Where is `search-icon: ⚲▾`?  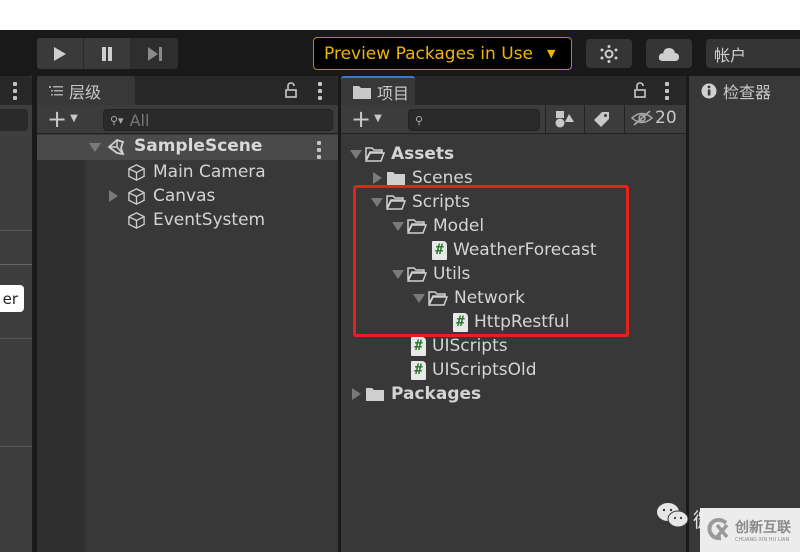 search-icon: ⚲▾ is located at coordinates (117, 120).